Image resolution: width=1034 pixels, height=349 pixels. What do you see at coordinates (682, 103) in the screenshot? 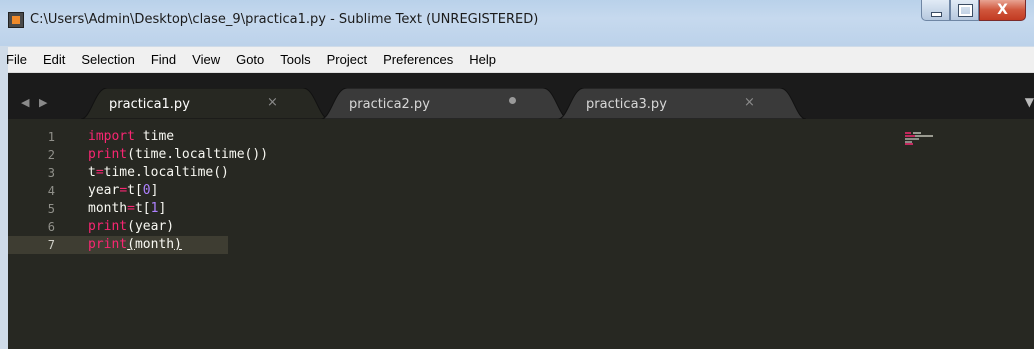
I see `tab-practica3-py: practica3.py ×` at bounding box center [682, 103].